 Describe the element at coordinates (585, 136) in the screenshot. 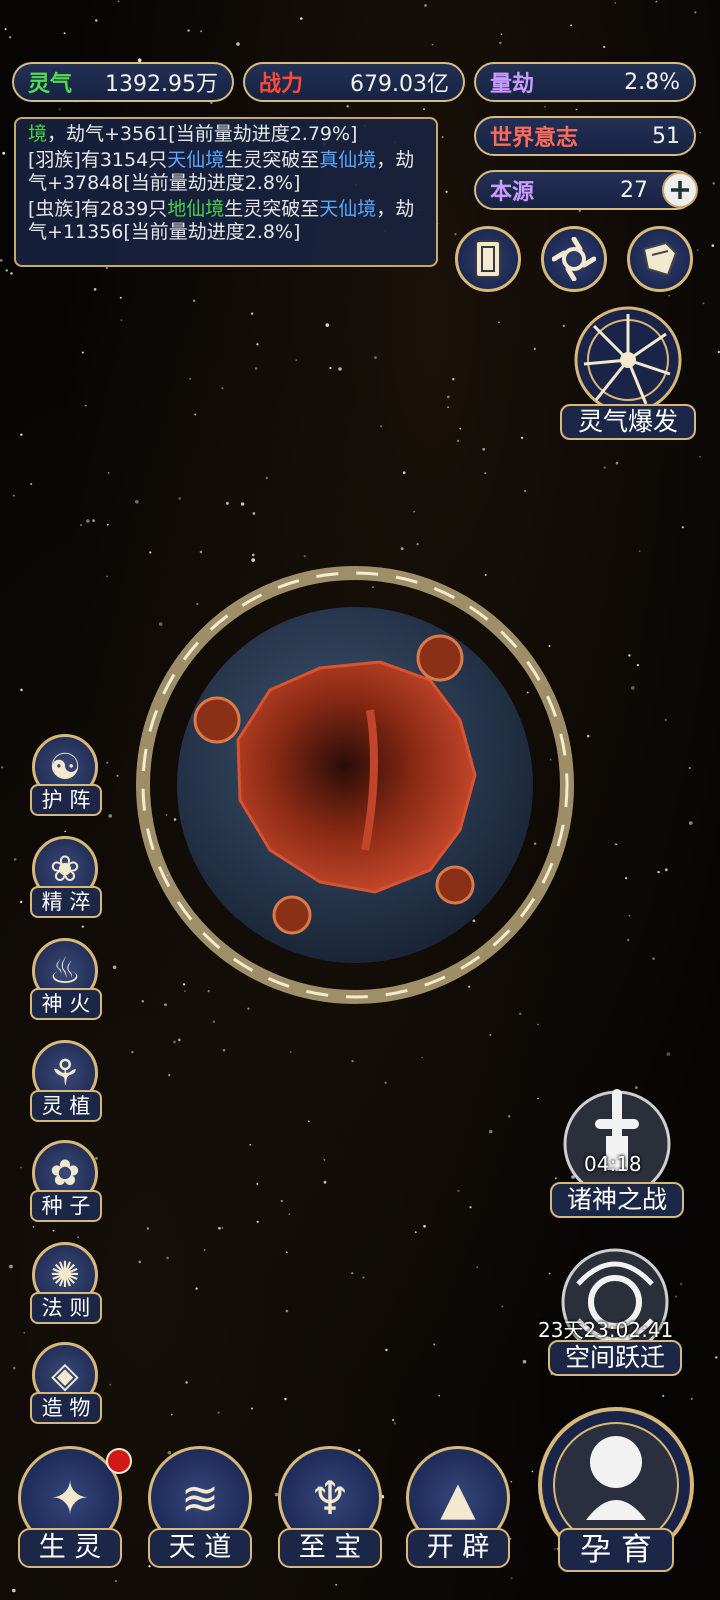

I see `world-will-stat: 世界意志 51` at that location.